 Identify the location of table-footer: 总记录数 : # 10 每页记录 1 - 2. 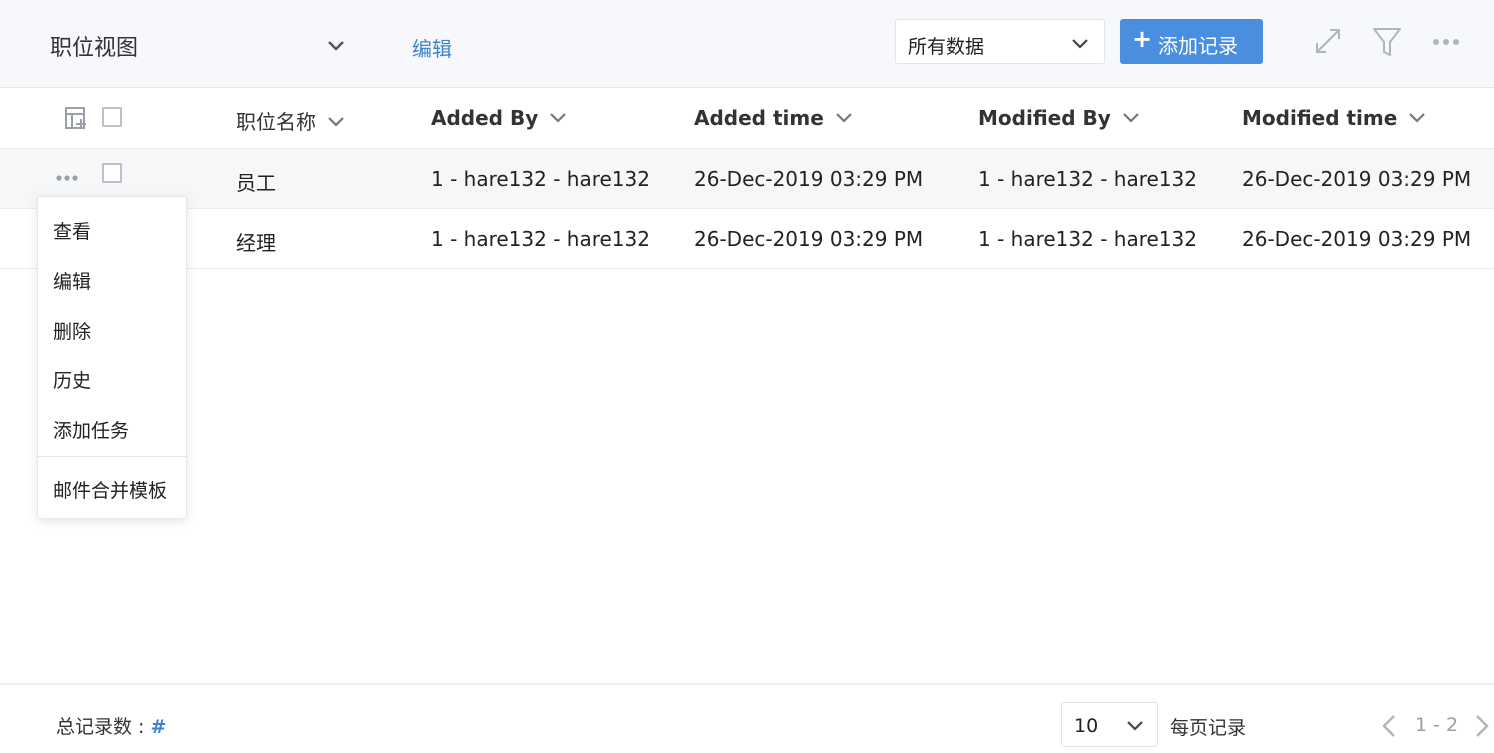
(747, 718).